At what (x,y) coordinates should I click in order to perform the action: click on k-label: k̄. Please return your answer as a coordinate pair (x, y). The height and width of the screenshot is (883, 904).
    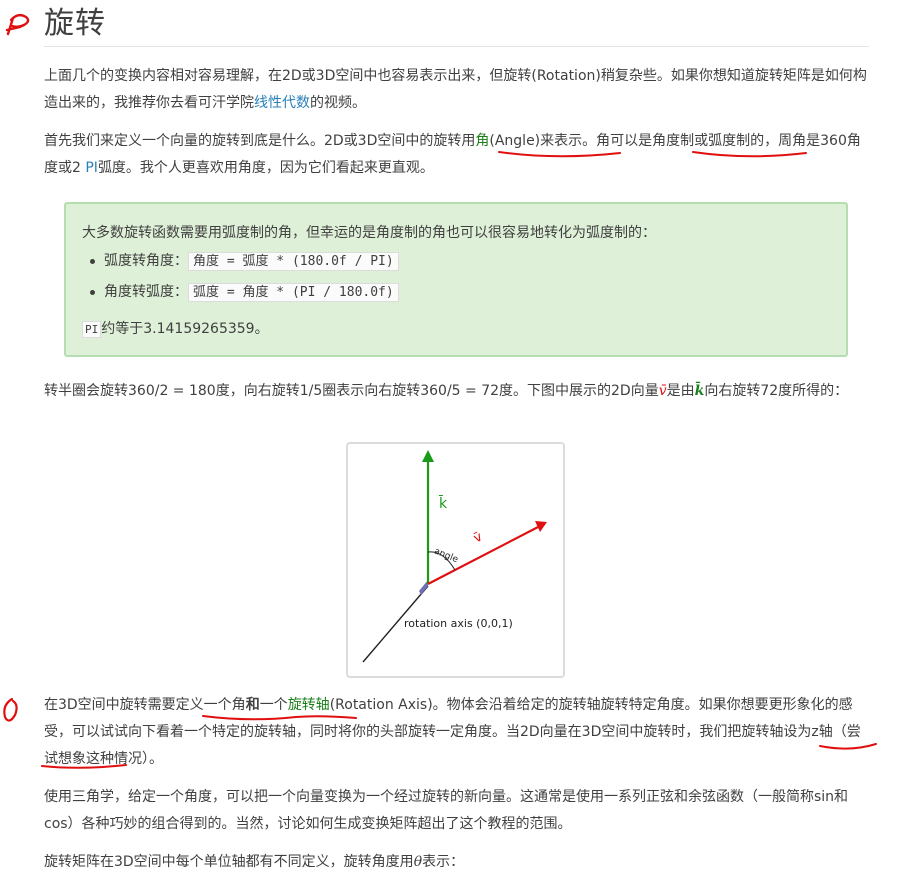
    Looking at the image, I should click on (443, 503).